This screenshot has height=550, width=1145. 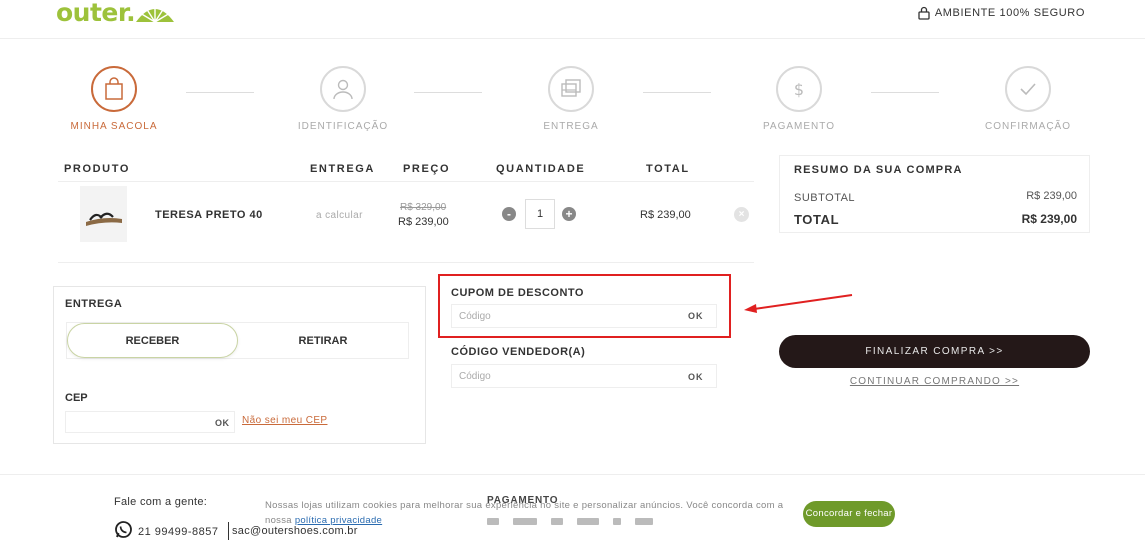 I want to click on receive-option-button: RECEBER, so click(x=152, y=340).